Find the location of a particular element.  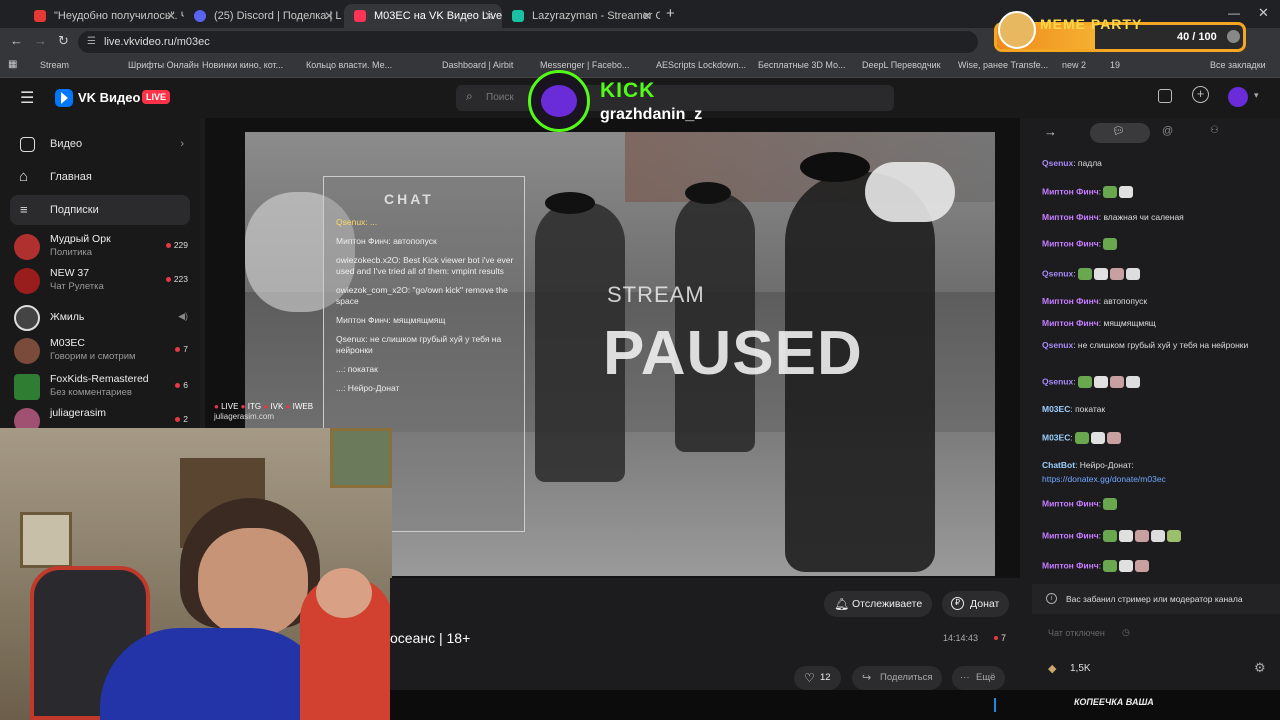

bookmark-item: DeepL Переводчик is located at coordinates (901, 65).